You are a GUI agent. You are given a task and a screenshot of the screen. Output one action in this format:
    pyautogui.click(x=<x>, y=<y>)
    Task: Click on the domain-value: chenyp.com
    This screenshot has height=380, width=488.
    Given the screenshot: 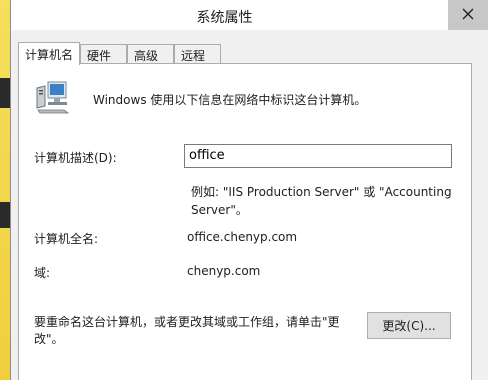 What is the action you would take?
    pyautogui.click(x=224, y=271)
    